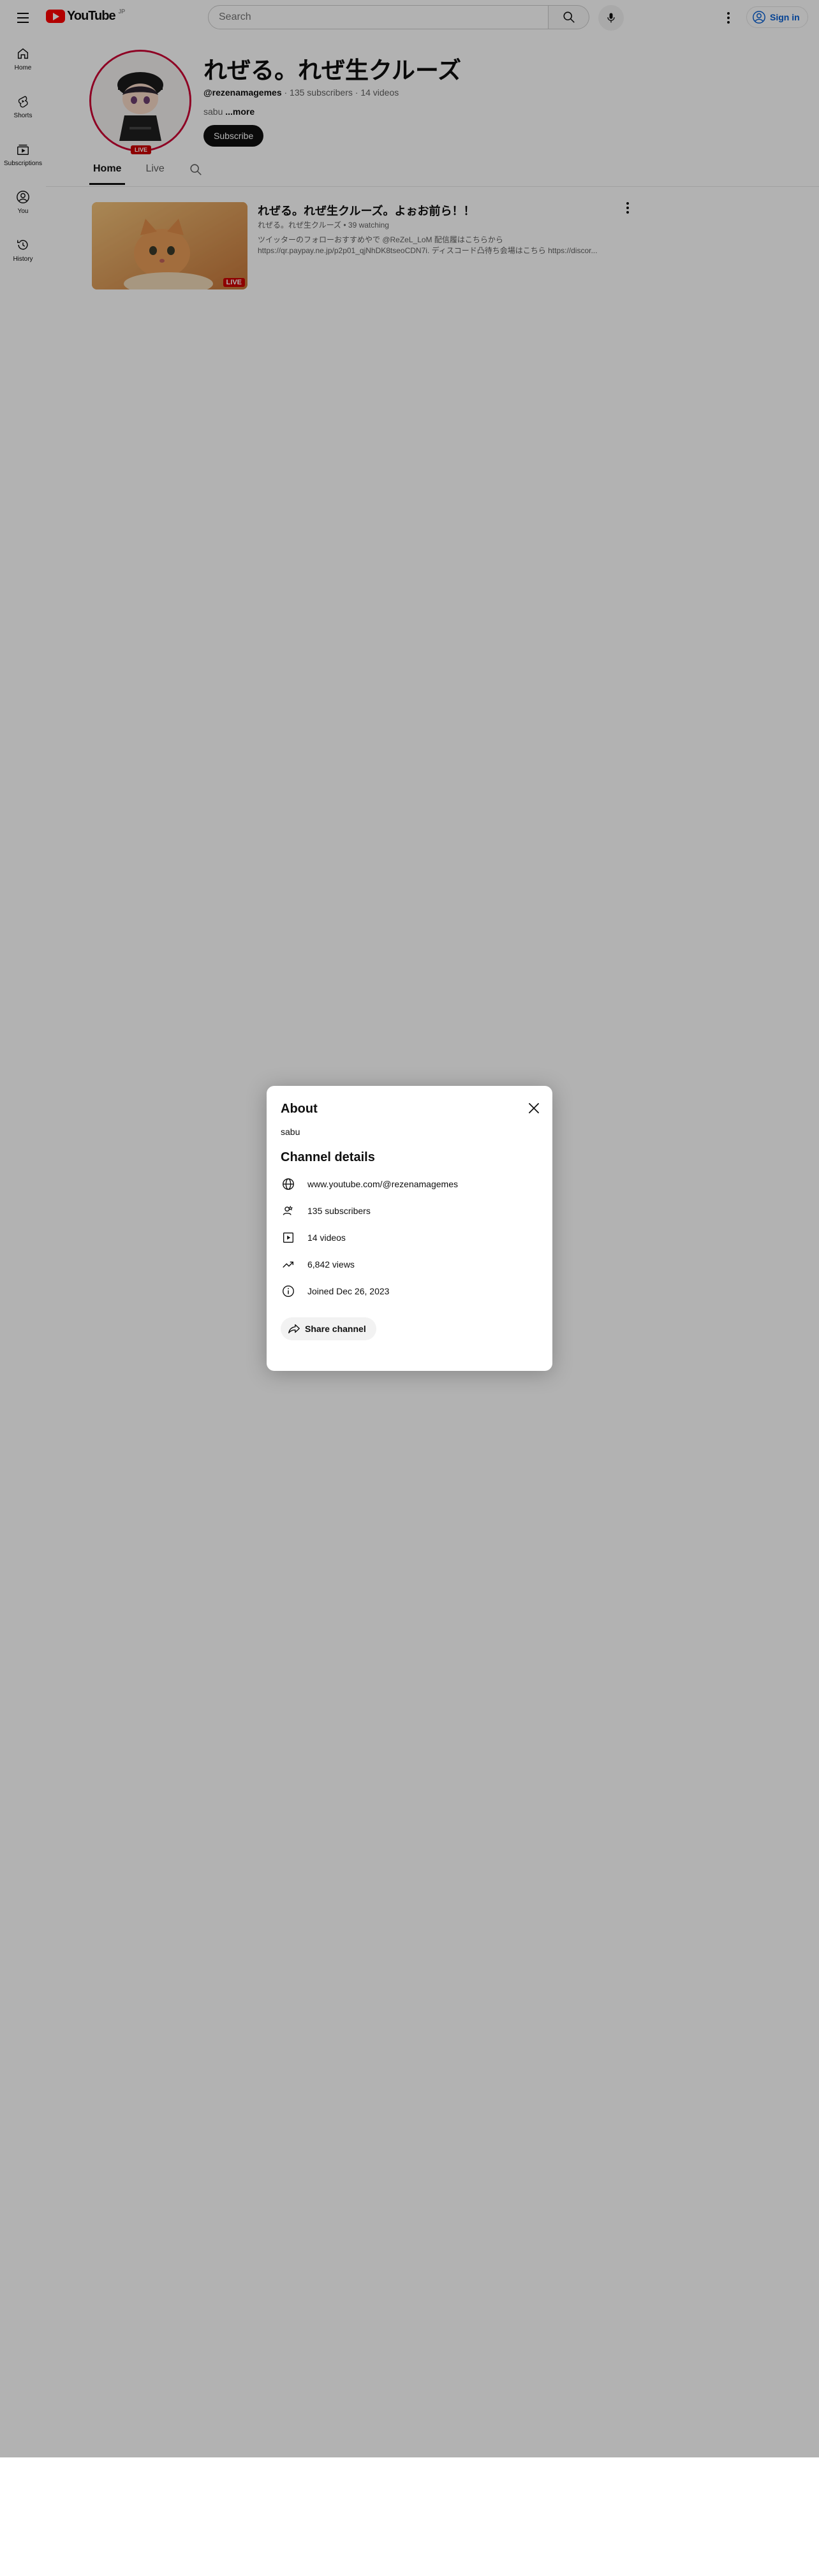 The height and width of the screenshot is (2576, 819). Describe the element at coordinates (328, 1157) in the screenshot. I see `channel-details-heading: Channel details` at that location.